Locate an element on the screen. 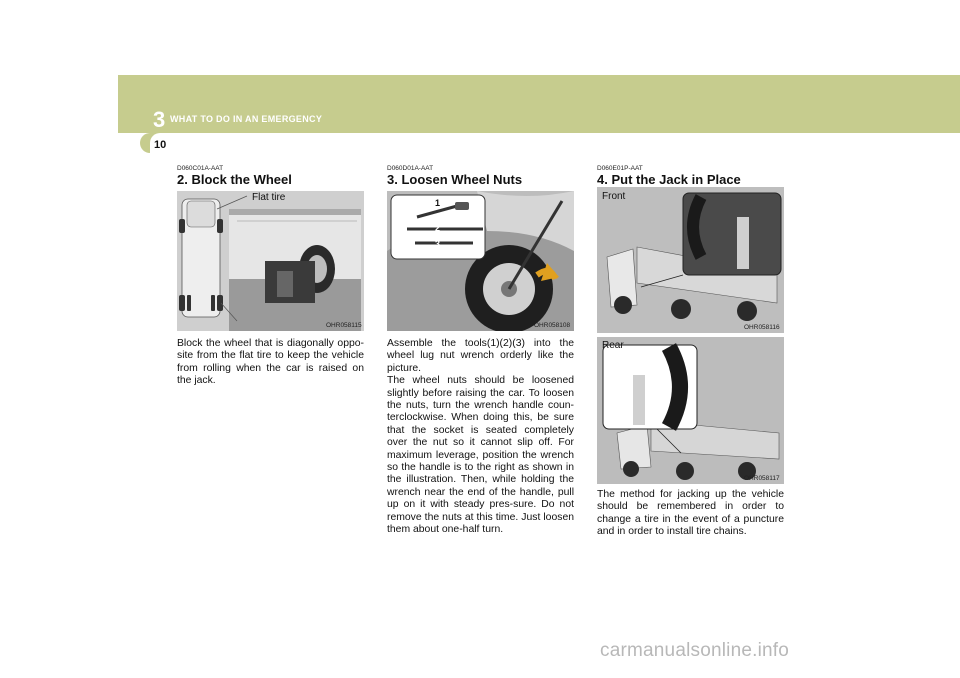 This screenshot has width=960, height=678. tool-number-3: 3 is located at coordinates (438, 244).